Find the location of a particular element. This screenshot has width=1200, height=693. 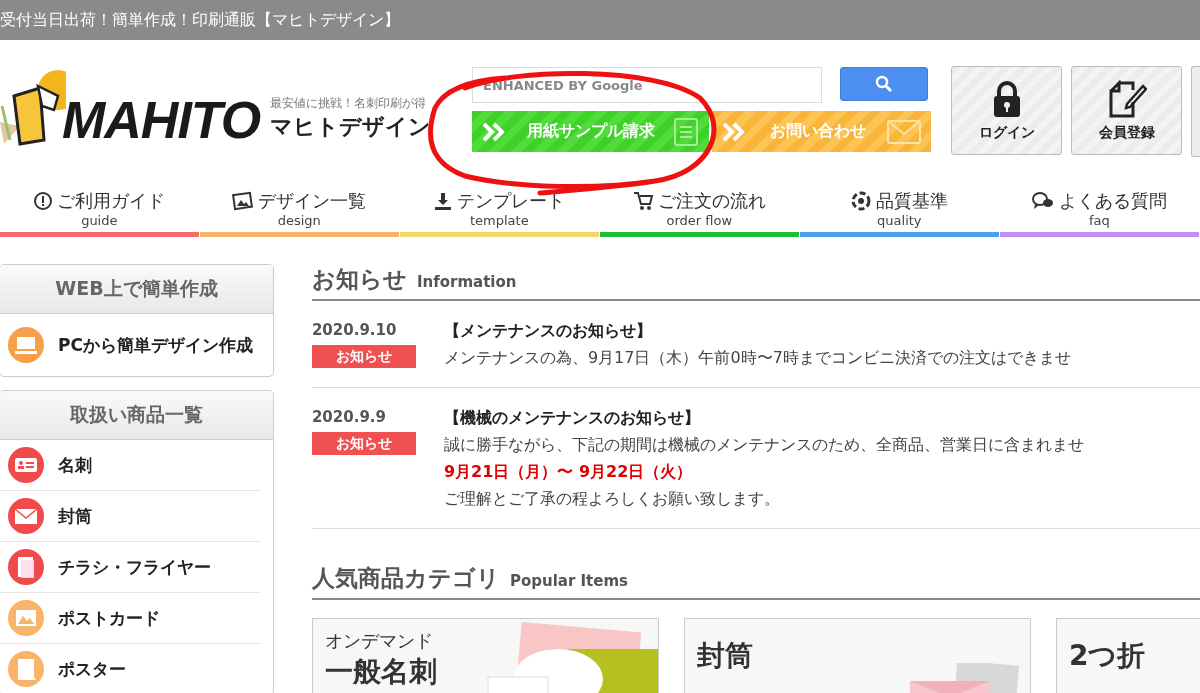

tagline: 最安値に挑戦！名刺印刷が得 is located at coordinates (349, 103).